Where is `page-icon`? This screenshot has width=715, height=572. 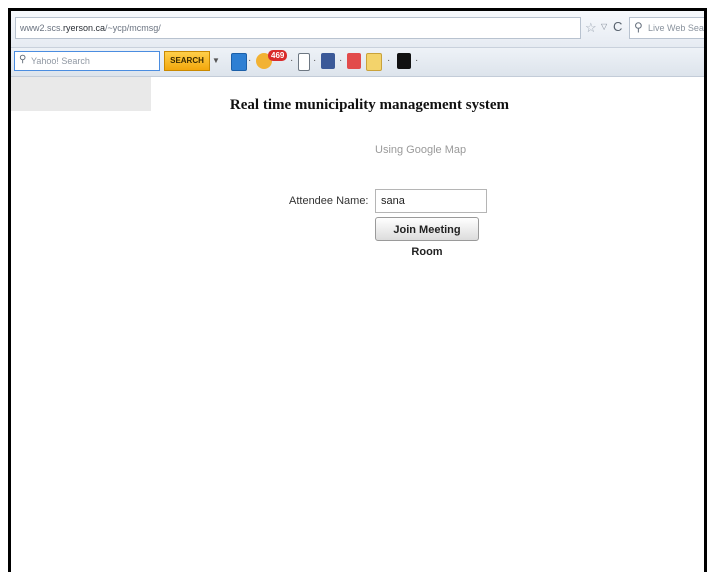 page-icon is located at coordinates (304, 62).